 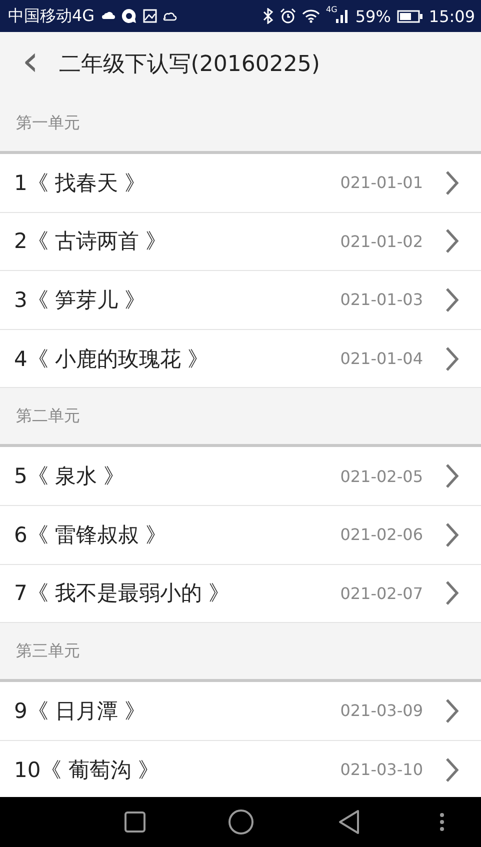 What do you see at coordinates (342, 16) in the screenshot?
I see `signal-icon` at bounding box center [342, 16].